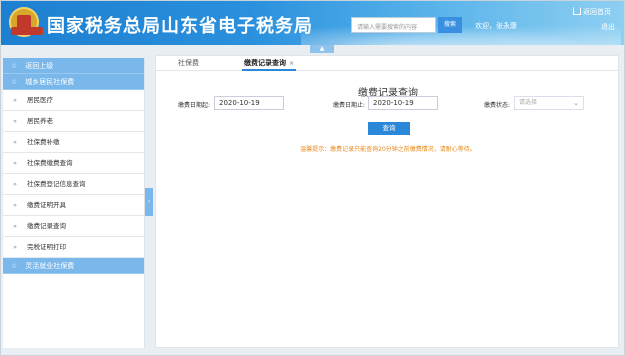 This screenshot has height=356, width=625. I want to click on tab-social-insurance: 社保费, so click(188, 63).